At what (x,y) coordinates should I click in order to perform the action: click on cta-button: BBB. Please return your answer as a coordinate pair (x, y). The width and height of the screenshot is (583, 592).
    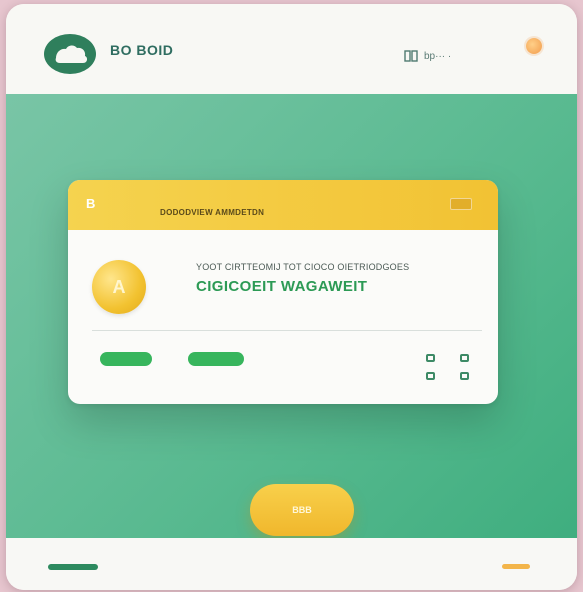
    Looking at the image, I should click on (302, 510).